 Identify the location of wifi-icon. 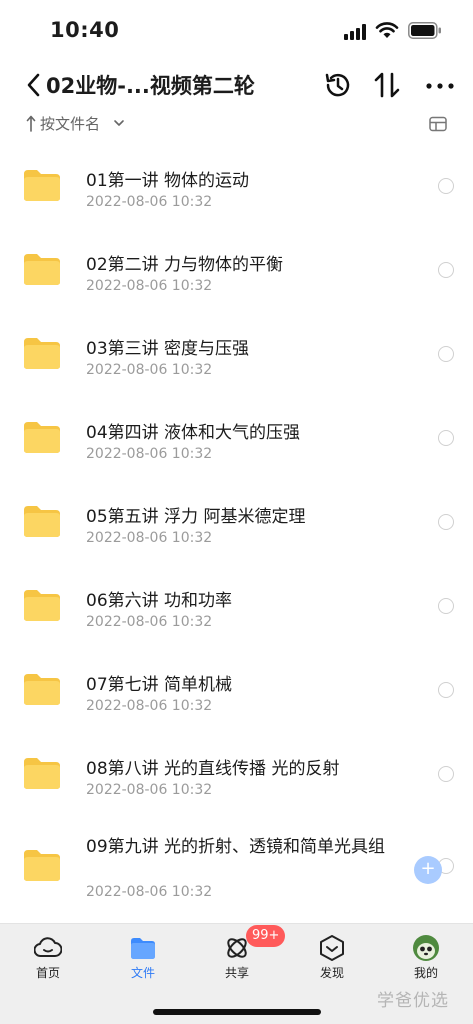
(387, 30).